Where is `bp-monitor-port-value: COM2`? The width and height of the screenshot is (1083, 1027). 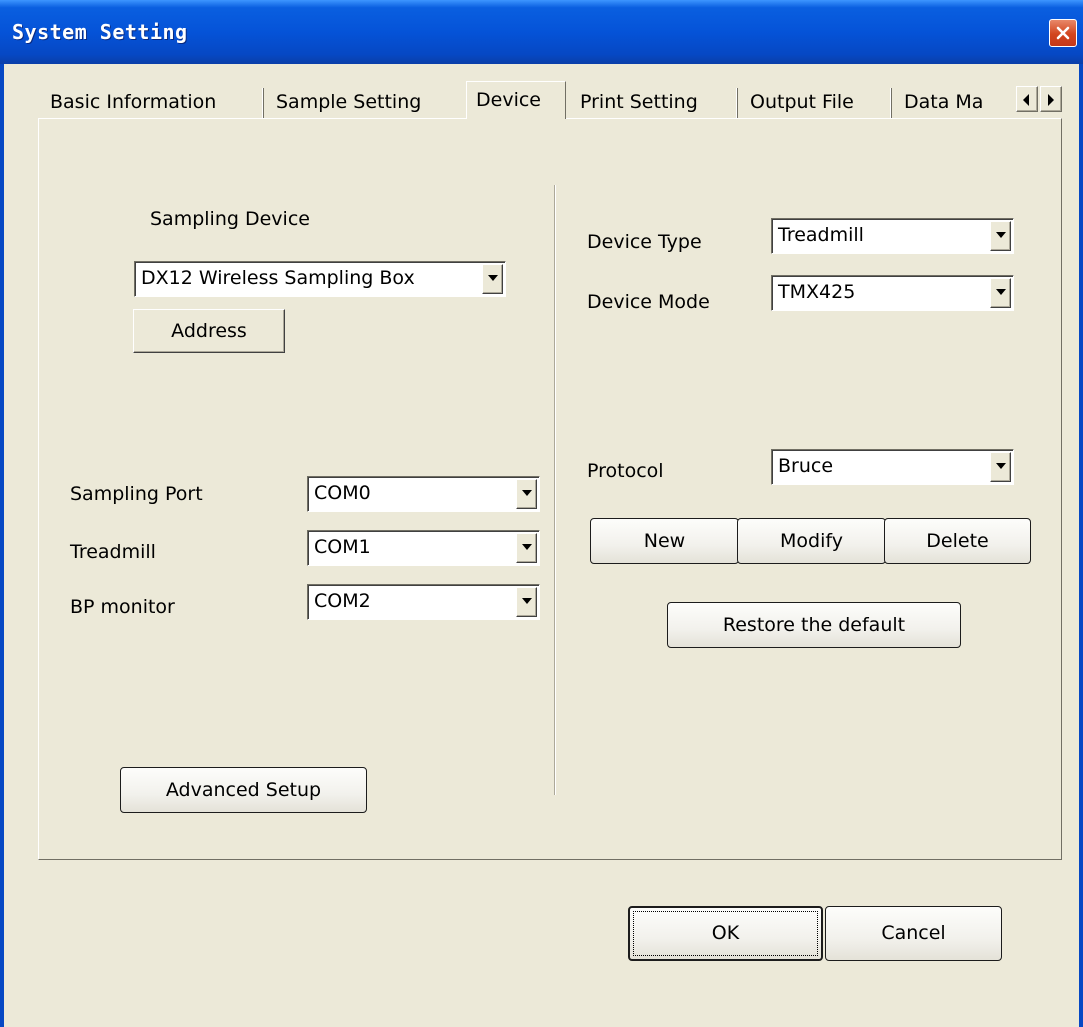
bp-monitor-port-value: COM2 is located at coordinates (342, 601).